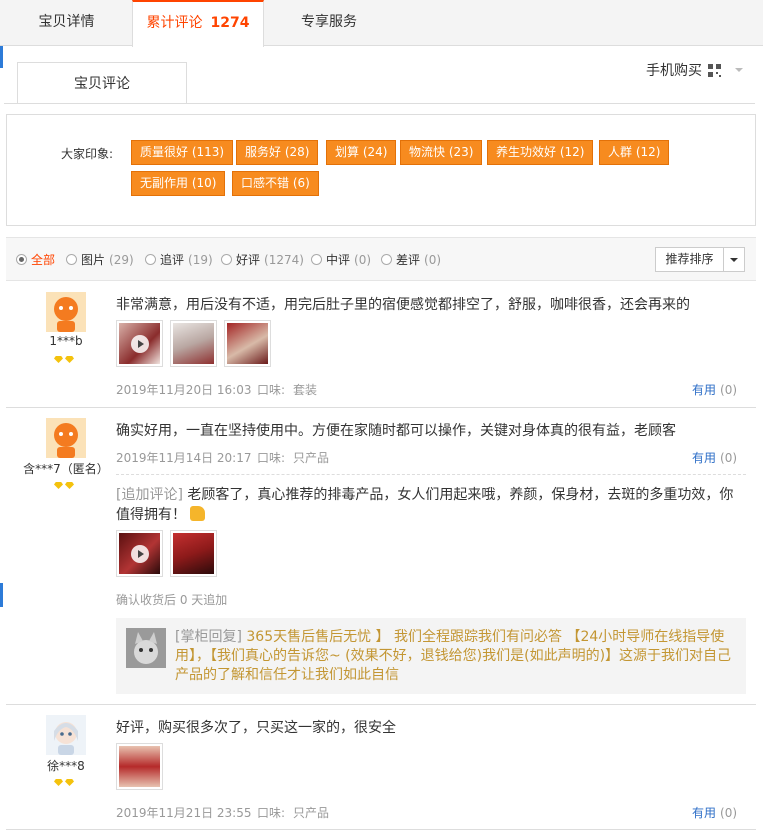 This screenshot has height=831, width=763. Describe the element at coordinates (146, 648) in the screenshot. I see `seller-avatar` at that location.